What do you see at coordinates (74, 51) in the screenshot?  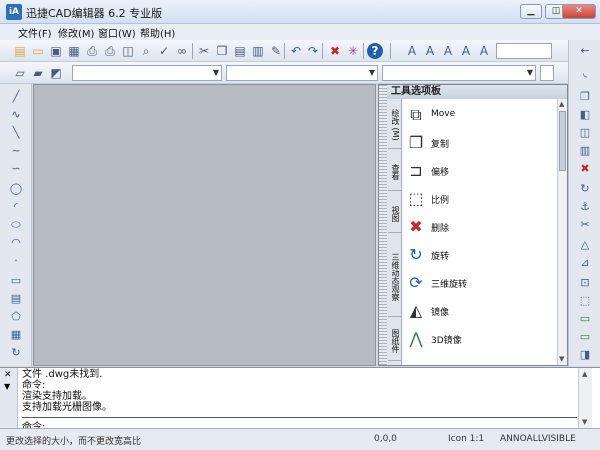 I see `save-as-icon: ▦` at bounding box center [74, 51].